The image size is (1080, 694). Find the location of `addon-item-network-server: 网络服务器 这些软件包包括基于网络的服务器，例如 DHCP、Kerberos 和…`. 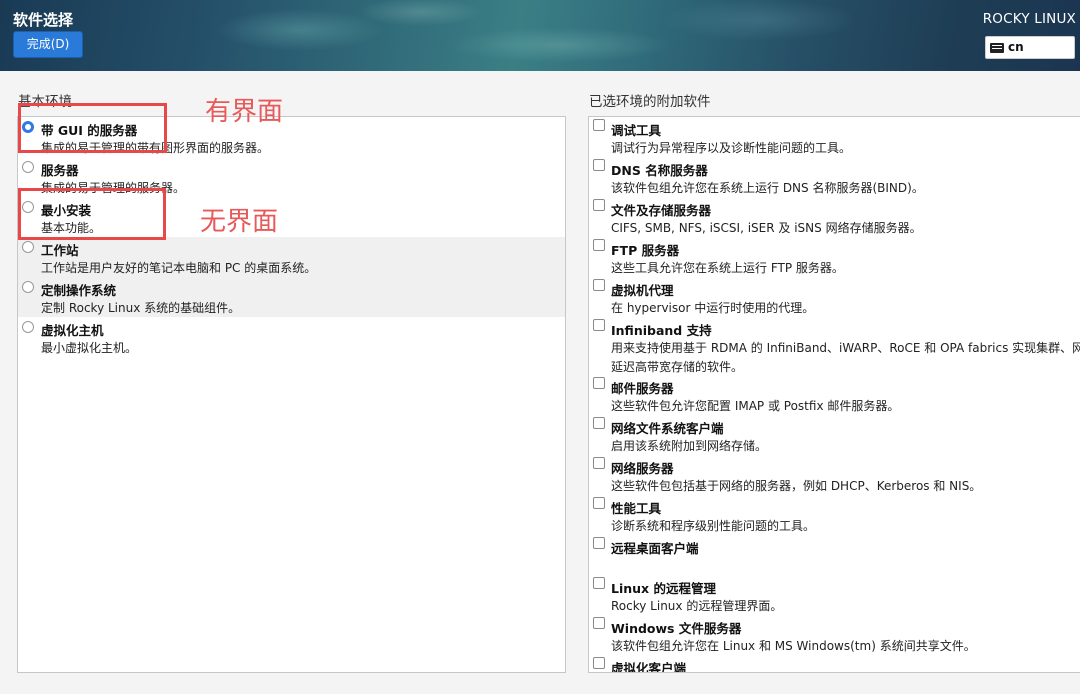

addon-item-network-server: 网络服务器 这些软件包包括基于网络的服务器，例如 DHCP、Kerberos 和… is located at coordinates (834, 475).